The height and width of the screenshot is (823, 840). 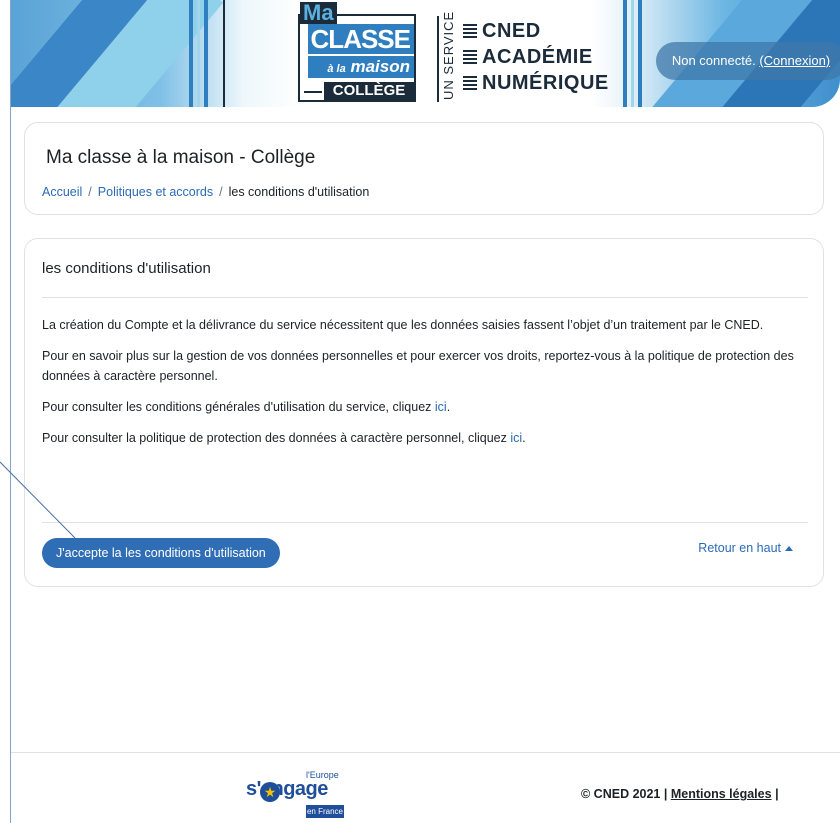 What do you see at coordinates (126, 268) in the screenshot?
I see `section-title: les conditions d'utilisation` at bounding box center [126, 268].